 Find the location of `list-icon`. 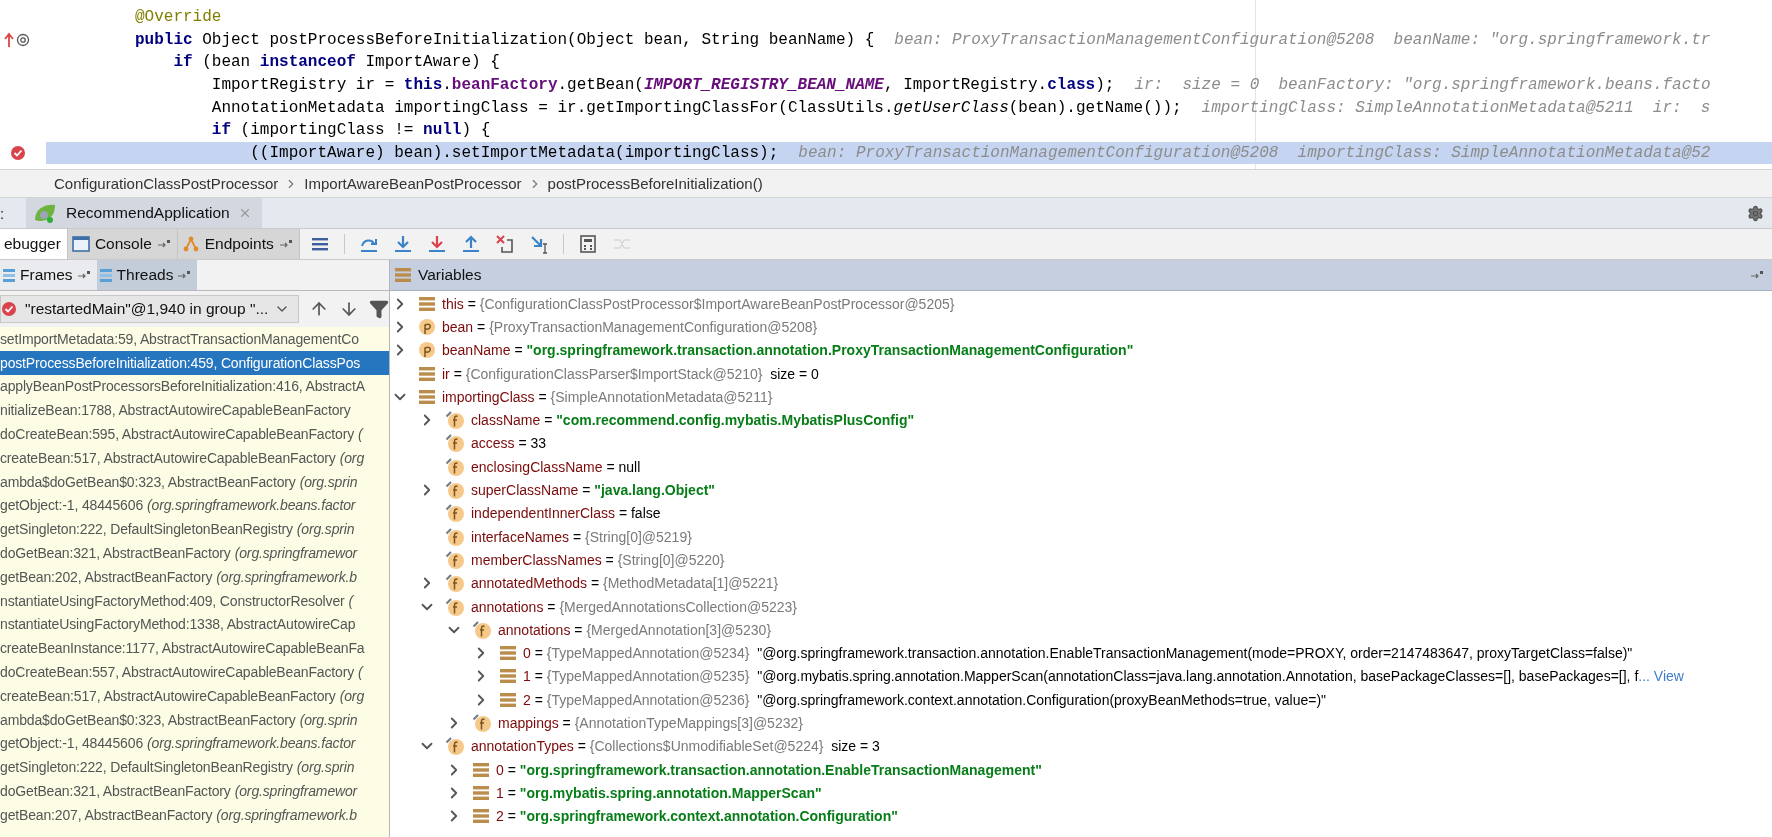

list-icon is located at coordinates (9, 275).